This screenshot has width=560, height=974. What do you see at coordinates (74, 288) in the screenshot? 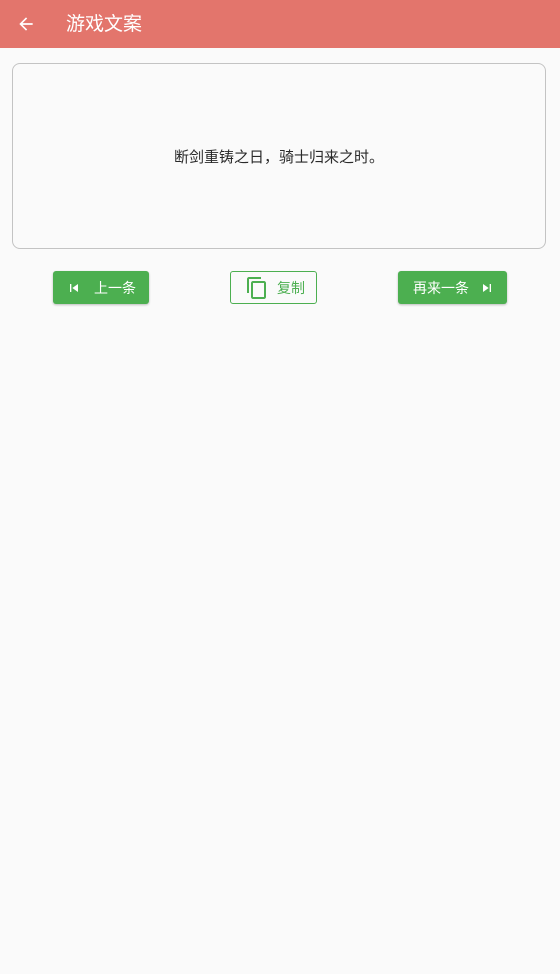
I see `skip-previous-icon` at bounding box center [74, 288].